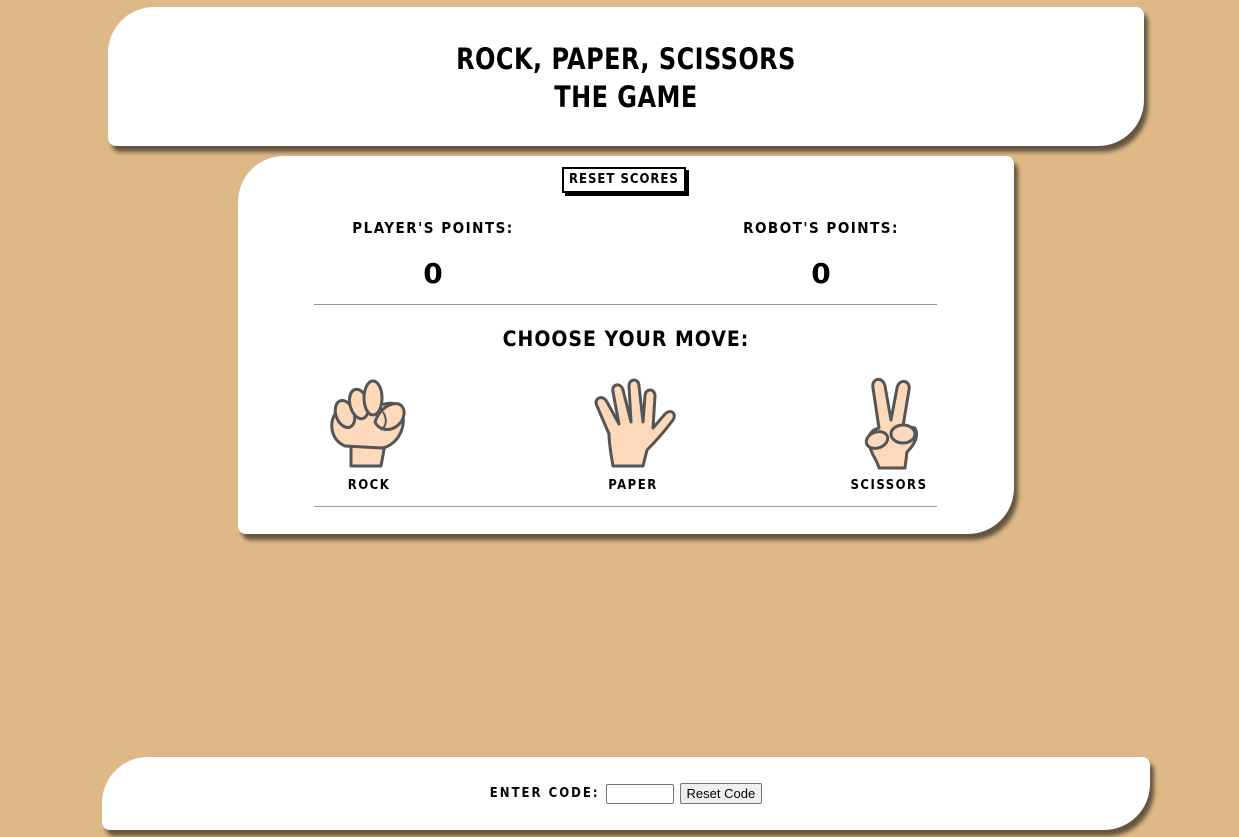  I want to click on rock-move-button: ROCK, so click(369, 433).